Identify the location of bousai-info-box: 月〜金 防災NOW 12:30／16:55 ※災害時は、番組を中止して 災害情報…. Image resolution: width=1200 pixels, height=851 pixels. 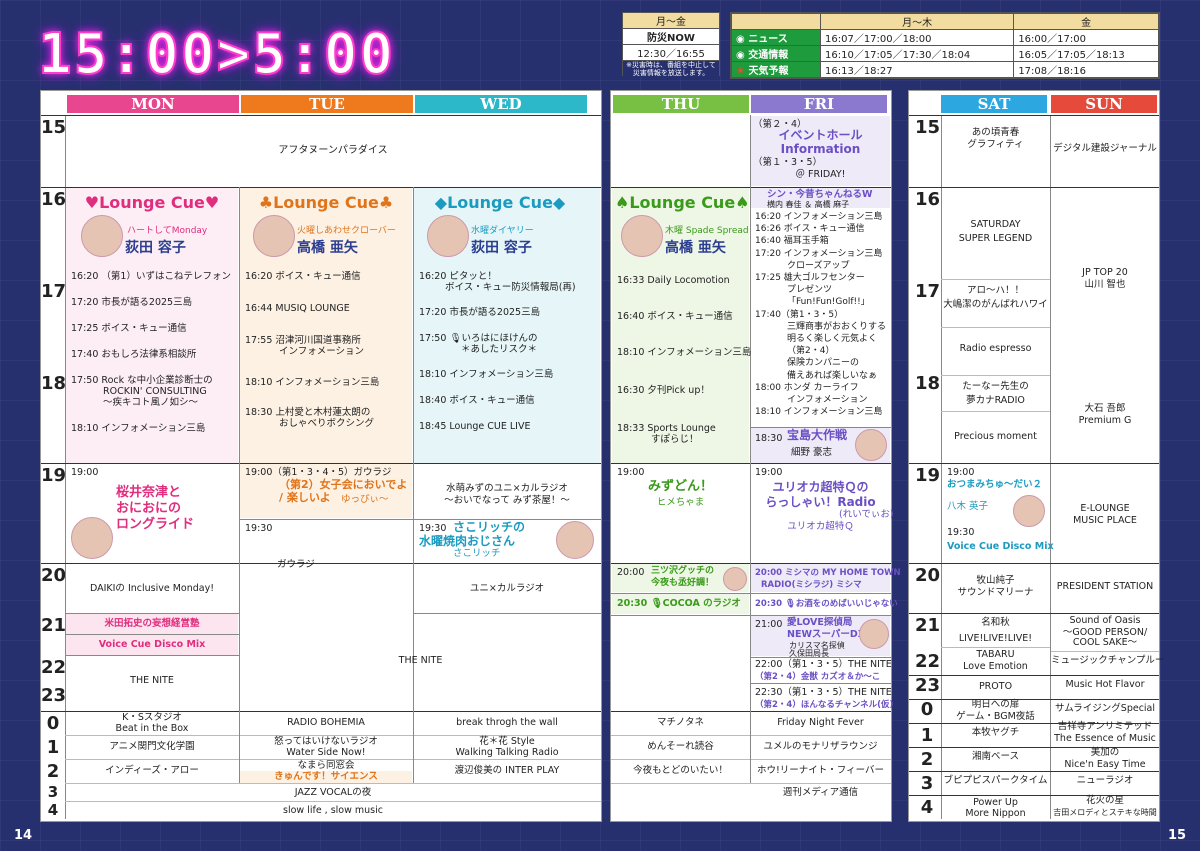
(671, 44).